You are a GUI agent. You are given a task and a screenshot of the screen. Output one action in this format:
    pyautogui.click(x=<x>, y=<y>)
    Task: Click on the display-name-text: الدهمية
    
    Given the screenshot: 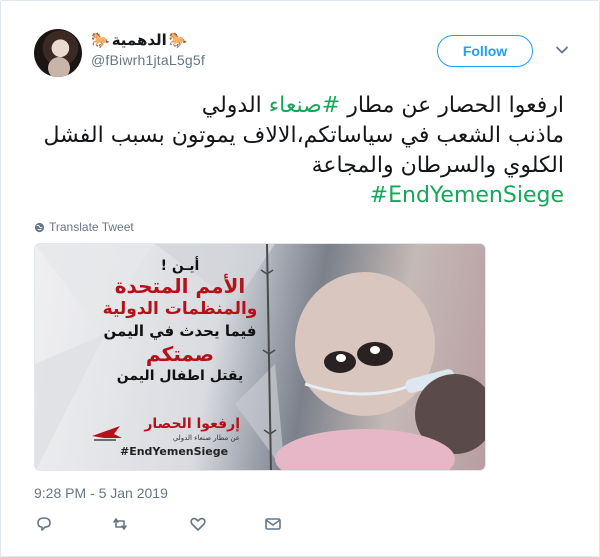 What is the action you would take?
    pyautogui.click(x=139, y=40)
    